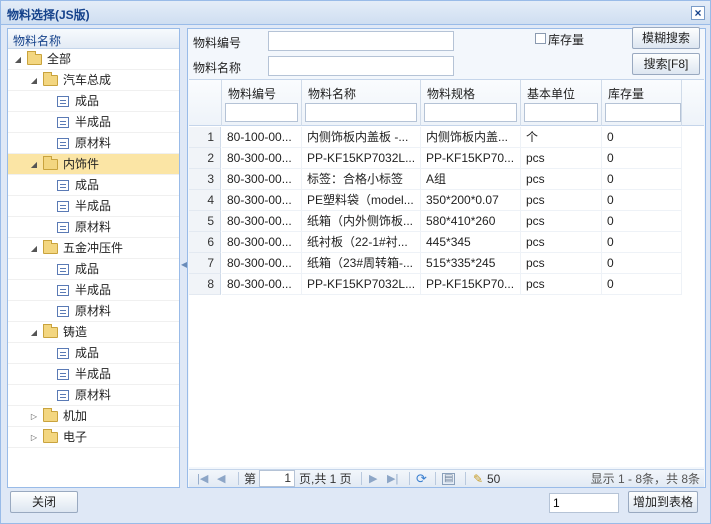 This screenshot has height=524, width=711. Describe the element at coordinates (93, 416) in the screenshot. I see `tree-folder-item: ▷ 机加` at that location.